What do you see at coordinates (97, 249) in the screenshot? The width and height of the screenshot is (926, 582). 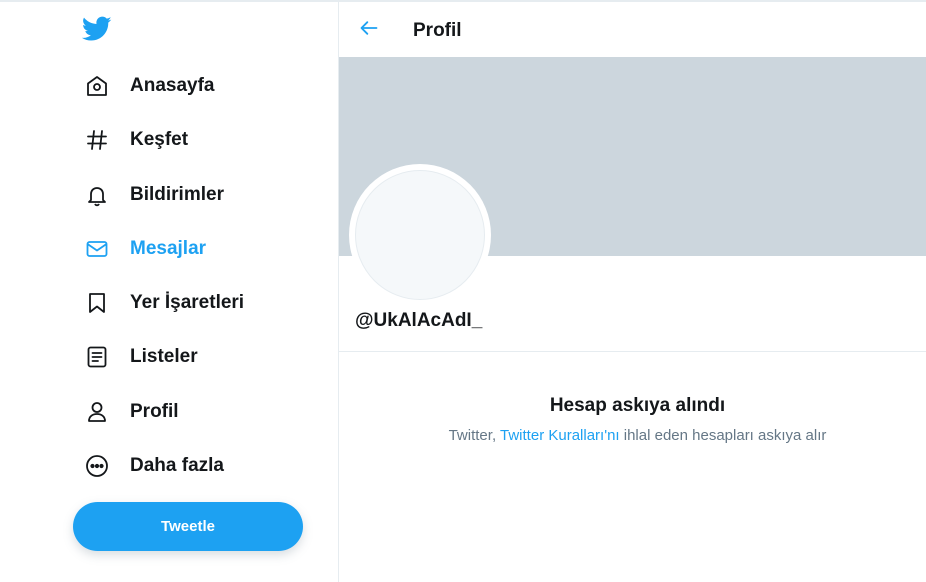 I see `envelope-icon` at bounding box center [97, 249].